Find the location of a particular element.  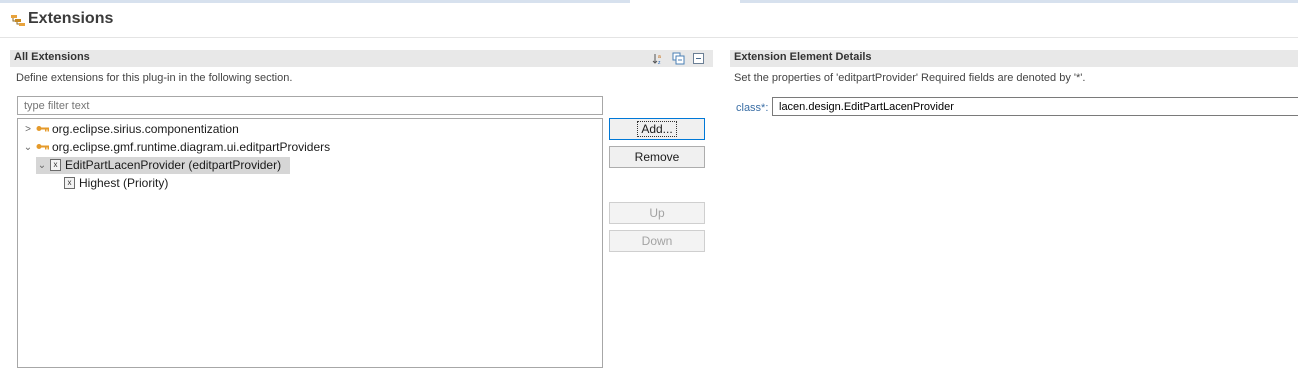

details-title: Extension Element Details is located at coordinates (803, 57).